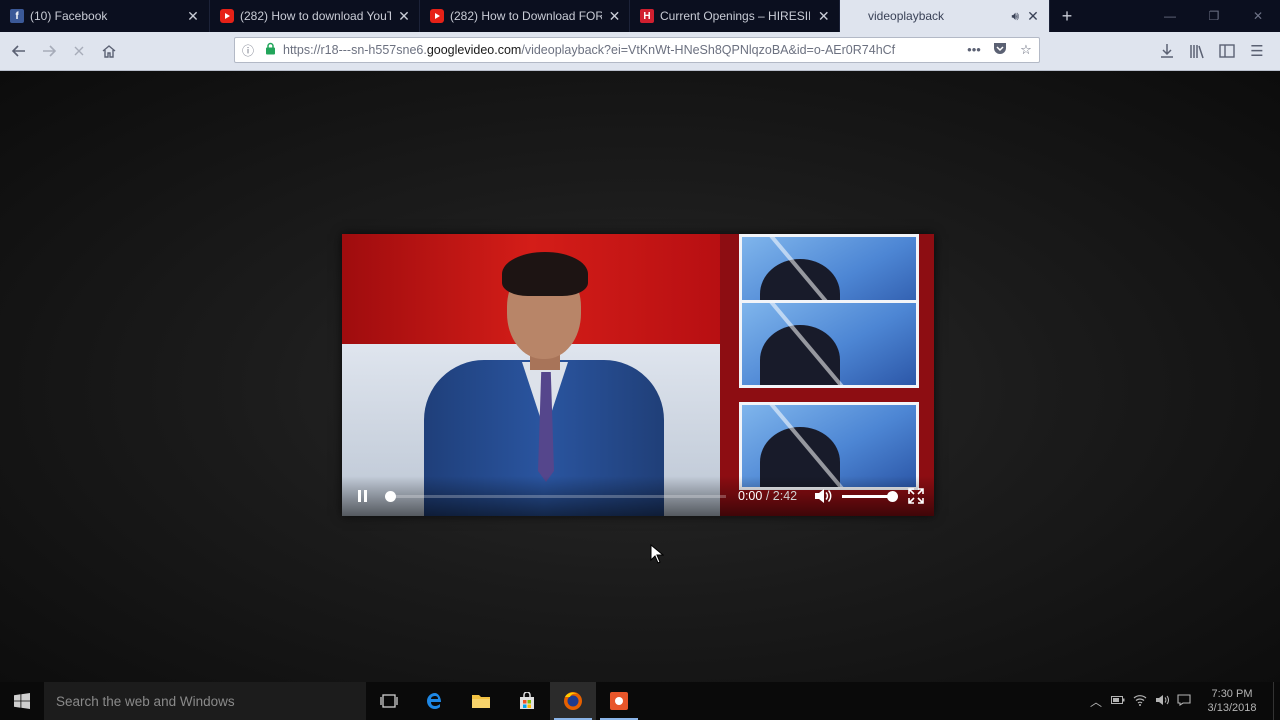 The width and height of the screenshot is (1280, 720). What do you see at coordinates (69, 16) in the screenshot?
I see `tab-title: (10) Facebook` at bounding box center [69, 16].